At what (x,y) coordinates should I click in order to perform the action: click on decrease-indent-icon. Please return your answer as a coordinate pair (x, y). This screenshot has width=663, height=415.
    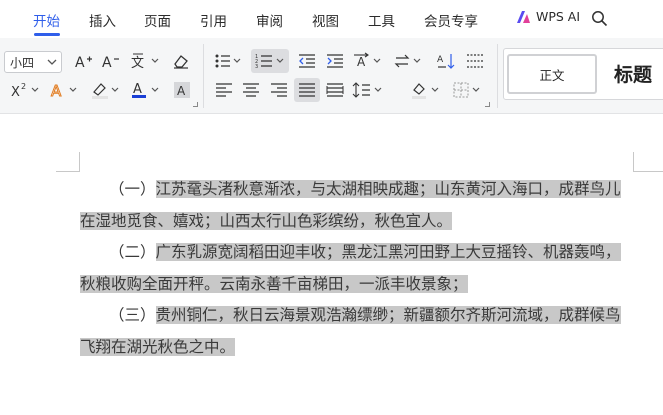
    Looking at the image, I should click on (307, 61).